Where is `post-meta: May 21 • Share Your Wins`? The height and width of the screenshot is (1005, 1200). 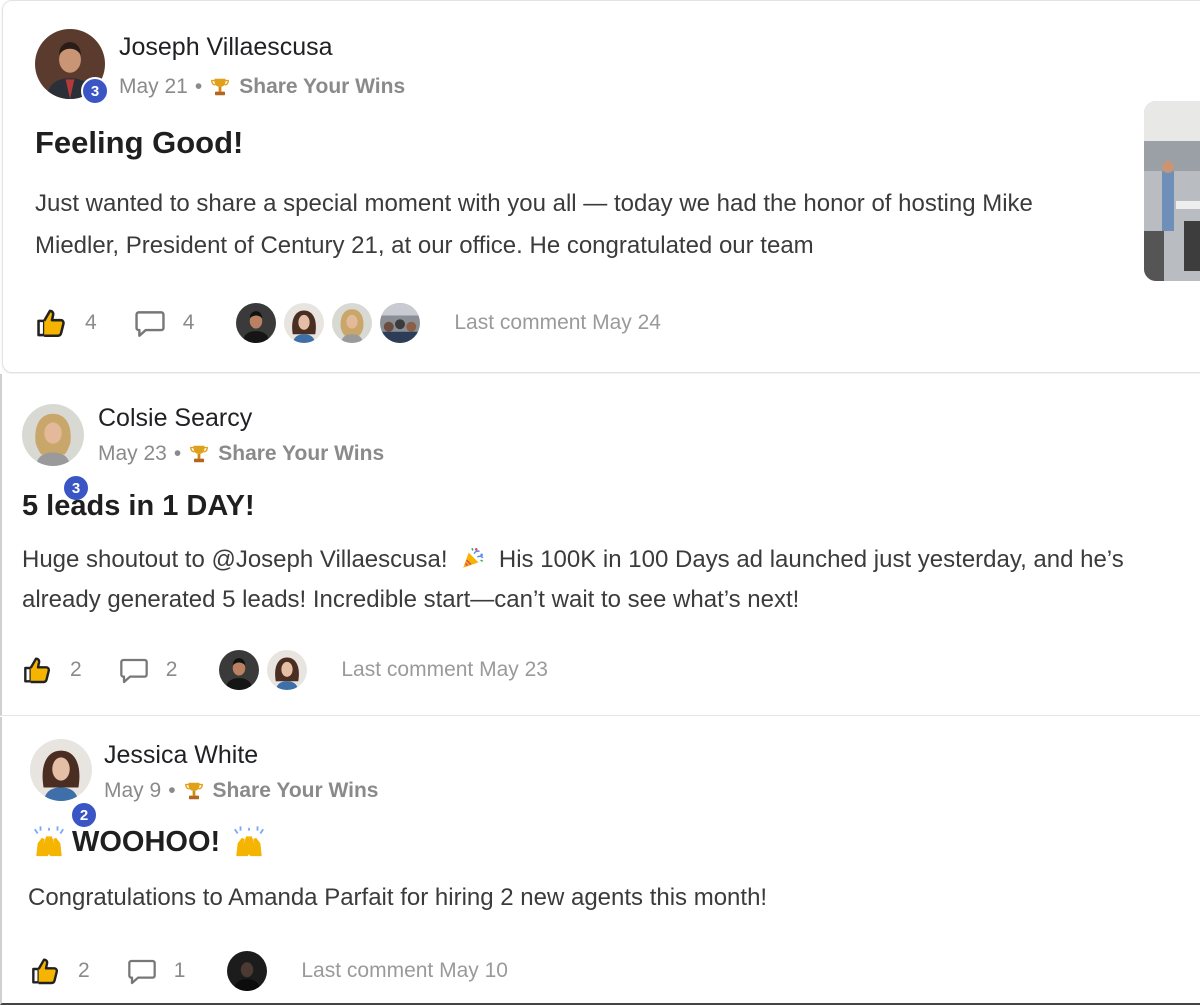 post-meta: May 21 • Share Your Wins is located at coordinates (262, 87).